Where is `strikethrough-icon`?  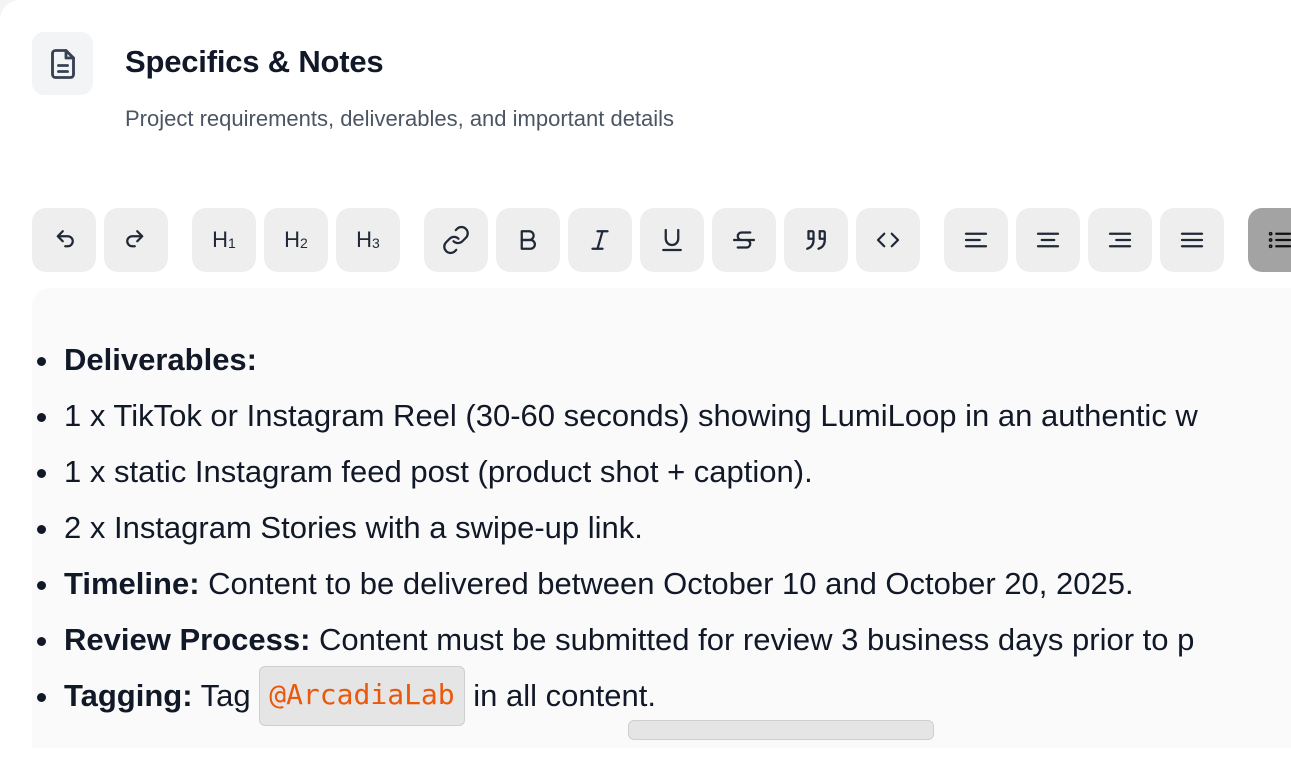 strikethrough-icon is located at coordinates (744, 240).